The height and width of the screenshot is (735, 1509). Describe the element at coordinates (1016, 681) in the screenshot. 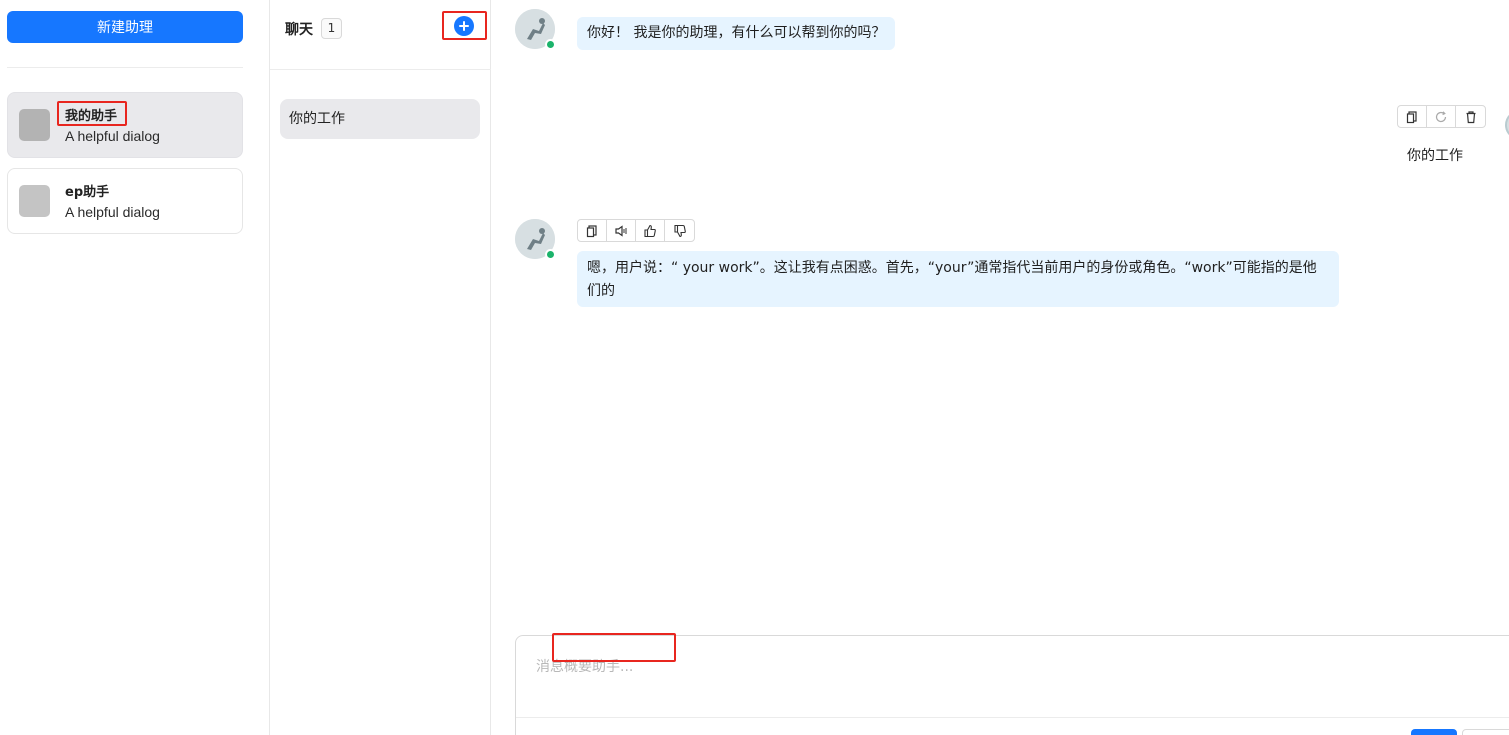

I see `message-input` at that location.